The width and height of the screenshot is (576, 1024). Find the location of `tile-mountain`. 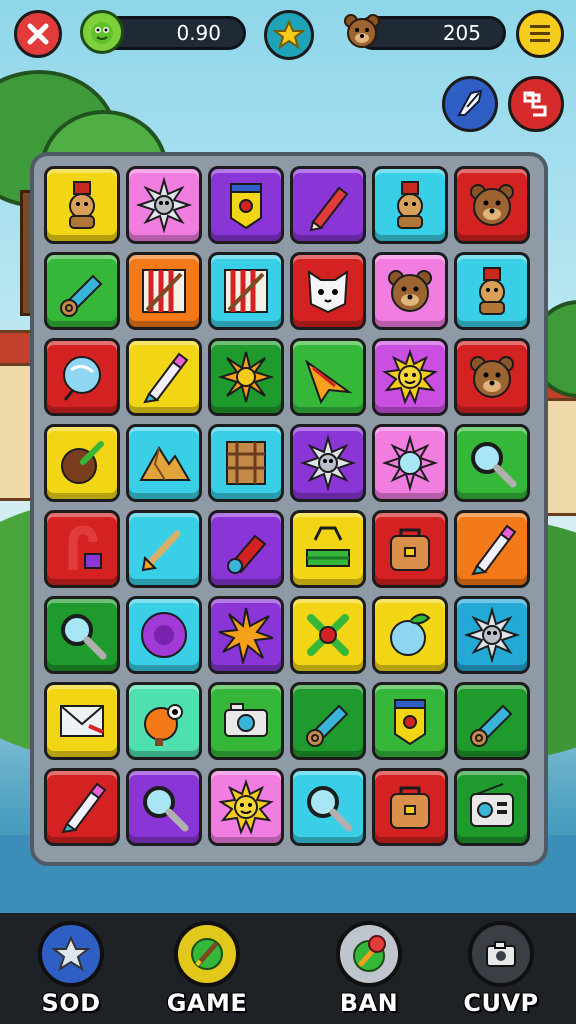

tile-mountain is located at coordinates (164, 463).